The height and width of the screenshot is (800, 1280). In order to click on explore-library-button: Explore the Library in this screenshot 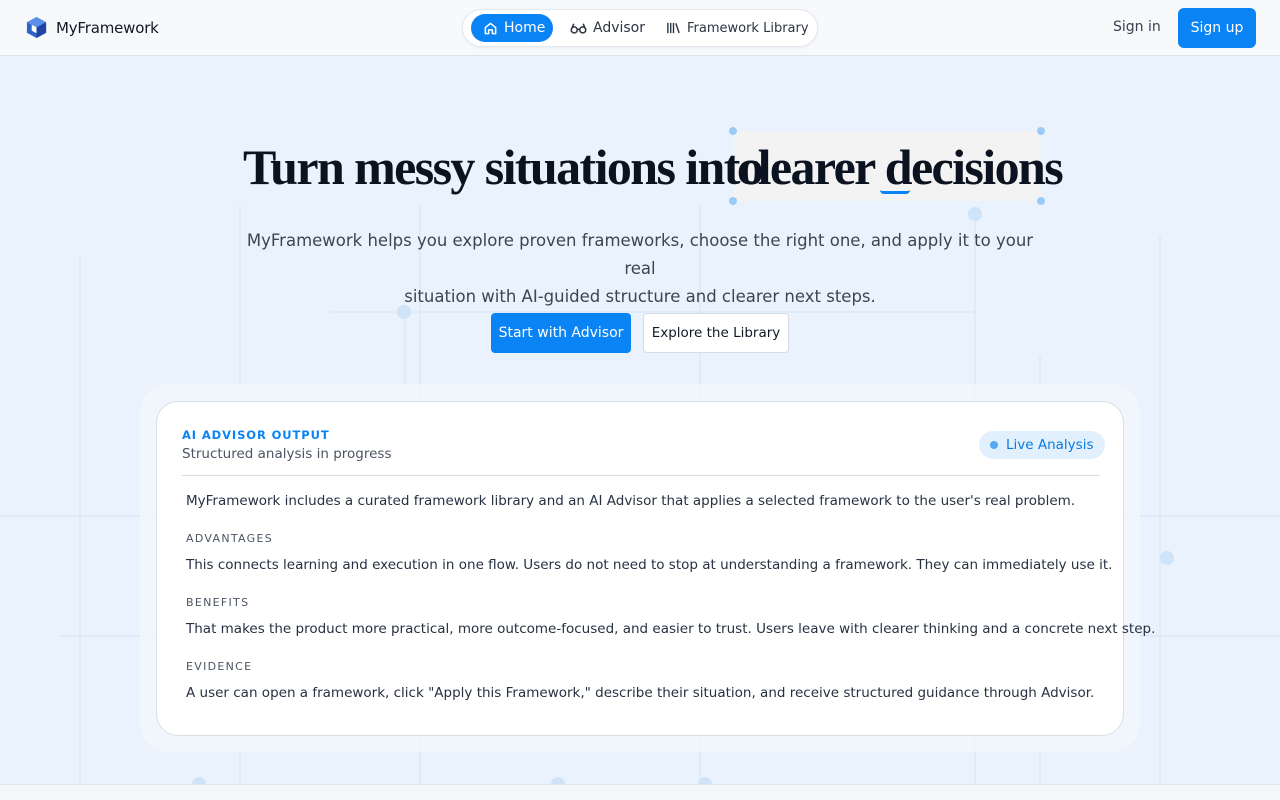, I will do `click(716, 333)`.